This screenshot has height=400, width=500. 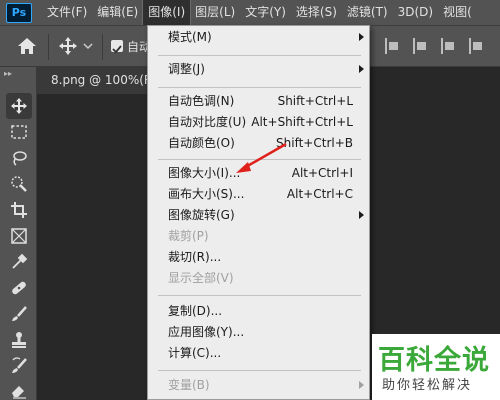 What do you see at coordinates (207, 122) in the screenshot?
I see `menu-item-label: 自动对比度(U)` at bounding box center [207, 122].